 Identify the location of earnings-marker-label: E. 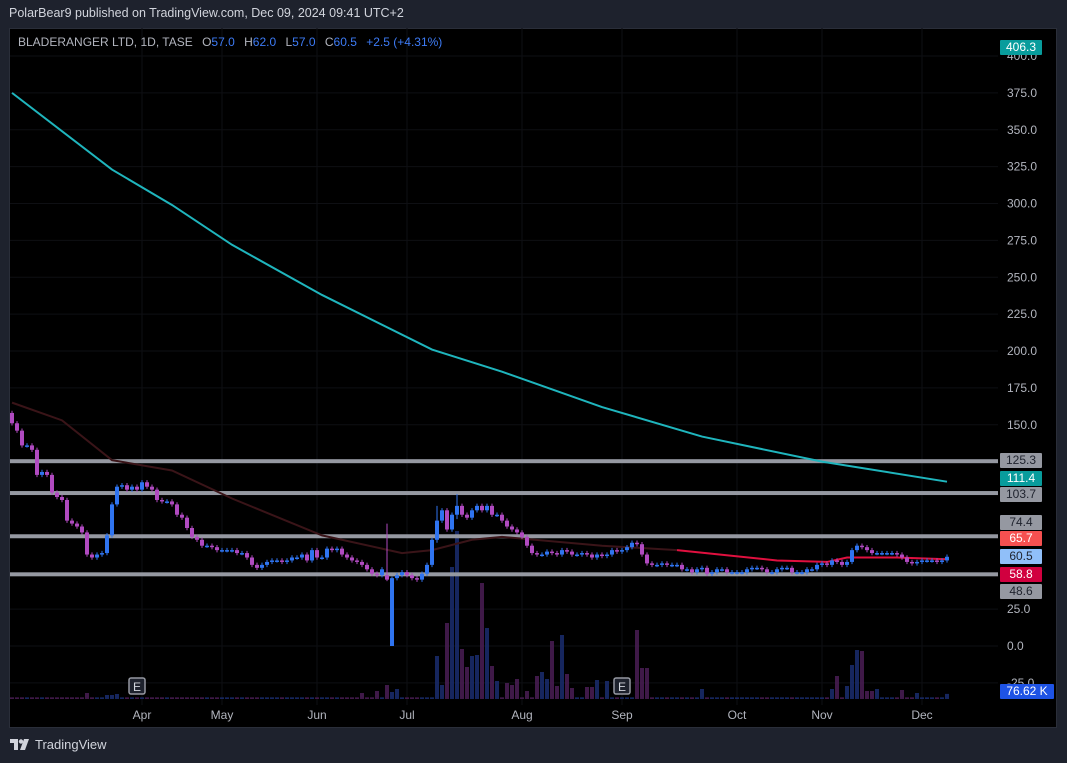
(137, 687).